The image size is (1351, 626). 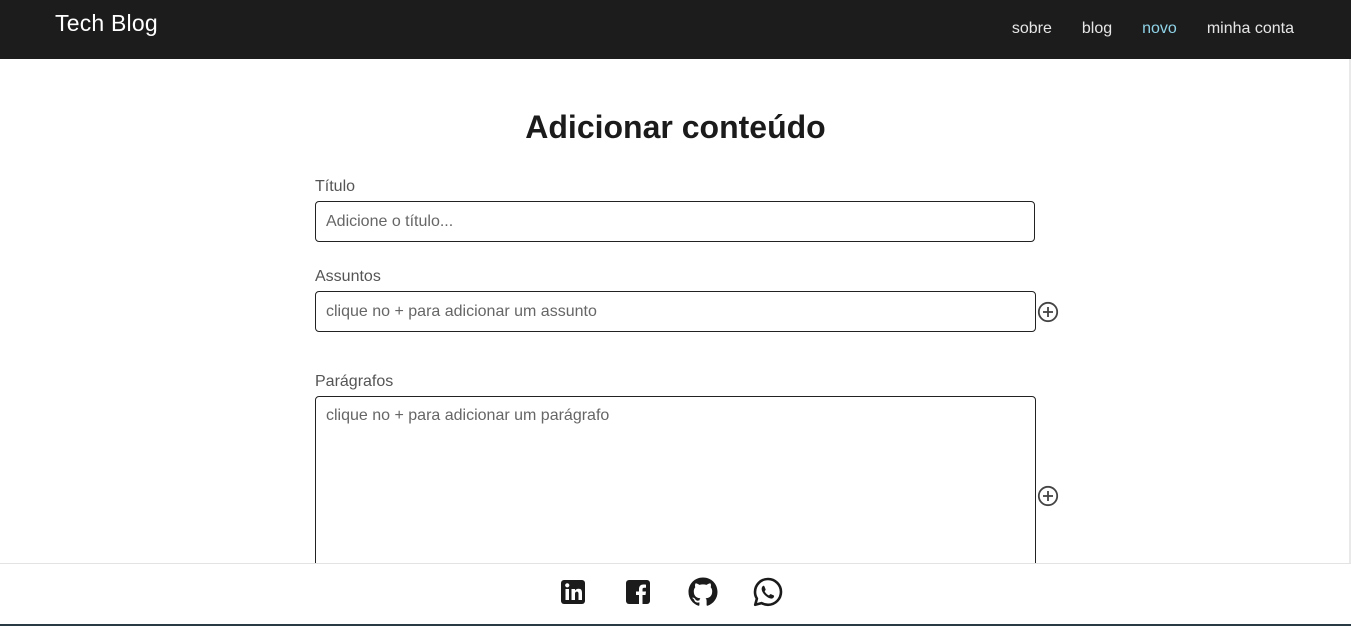 I want to click on nav-link-novo: novo, so click(x=1159, y=29).